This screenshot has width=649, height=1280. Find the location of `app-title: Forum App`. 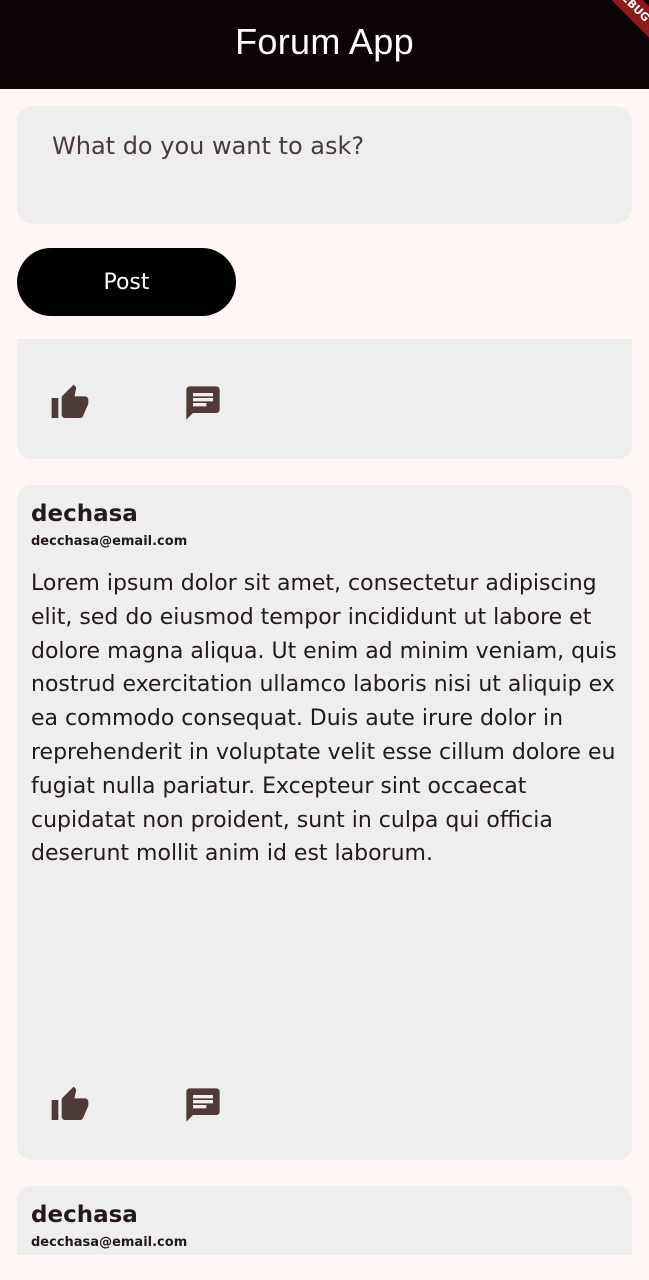

app-title: Forum App is located at coordinates (324, 41).